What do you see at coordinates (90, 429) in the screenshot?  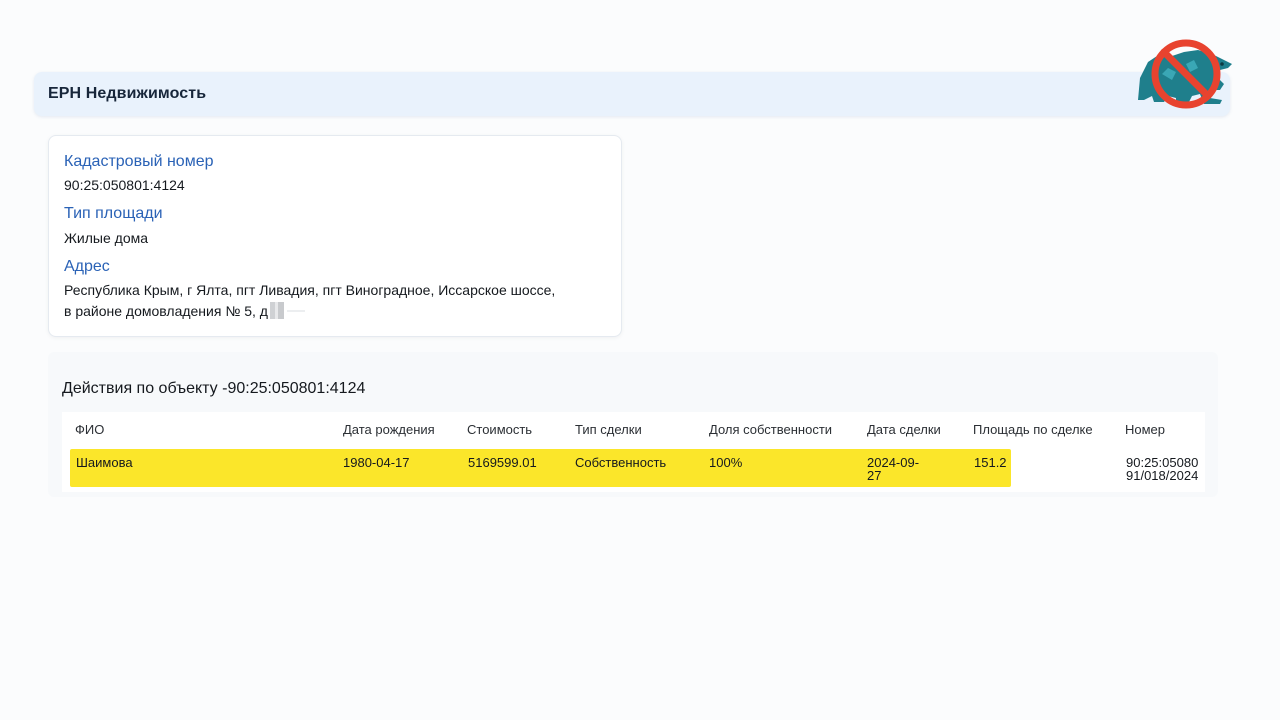 I see `column-header-fio: ФИО` at bounding box center [90, 429].